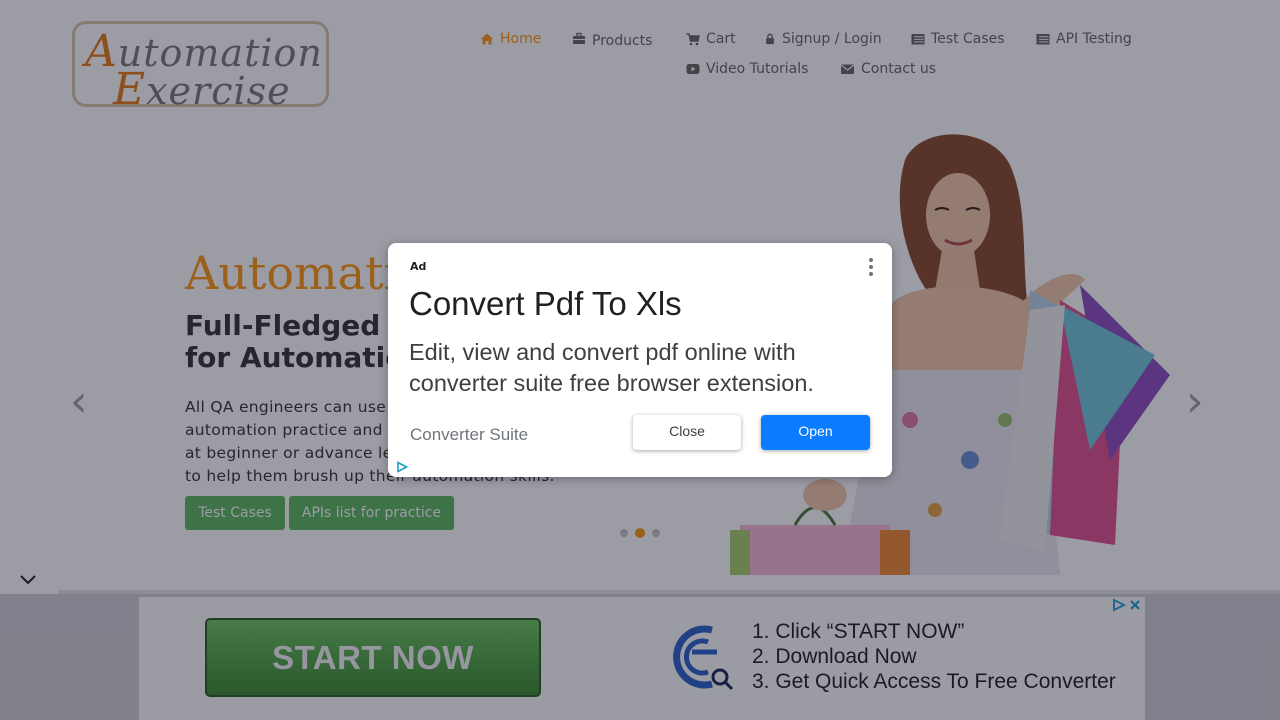  What do you see at coordinates (687, 432) in the screenshot?
I see `close-button: Close` at bounding box center [687, 432].